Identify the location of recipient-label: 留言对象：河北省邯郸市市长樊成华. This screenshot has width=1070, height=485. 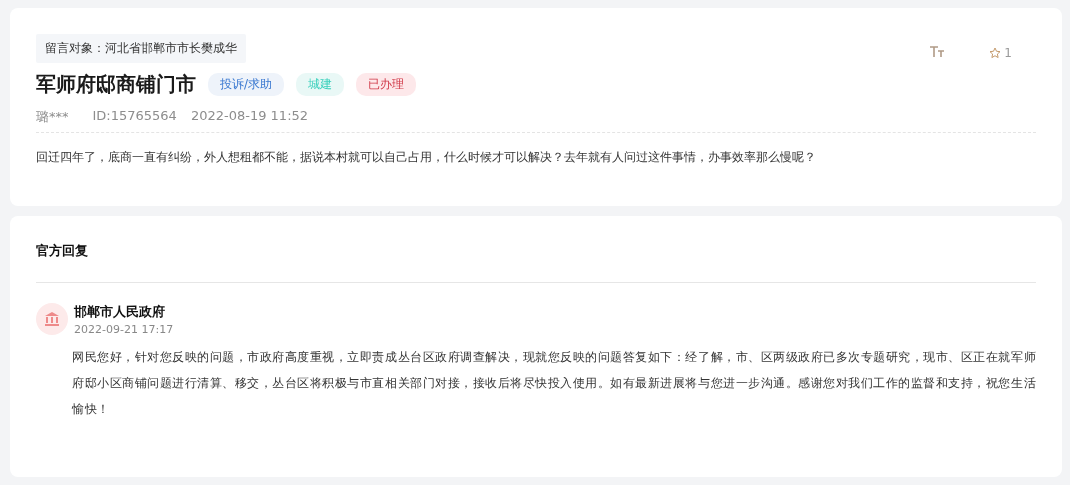
(141, 48).